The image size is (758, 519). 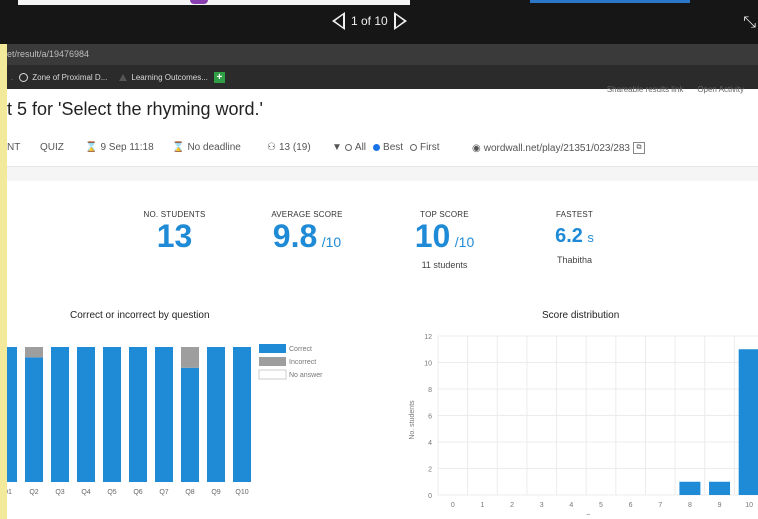 I want to click on stat-students: NO. STUDENTS 13, so click(x=174, y=231).